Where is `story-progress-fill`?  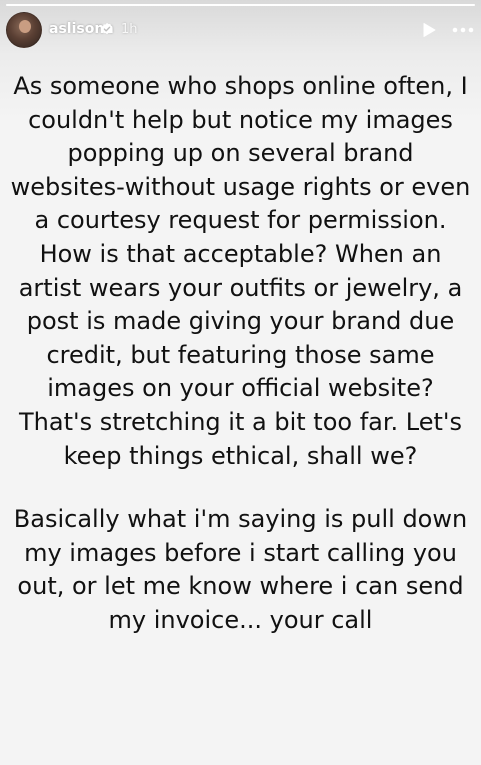 story-progress-fill is located at coordinates (240, 5).